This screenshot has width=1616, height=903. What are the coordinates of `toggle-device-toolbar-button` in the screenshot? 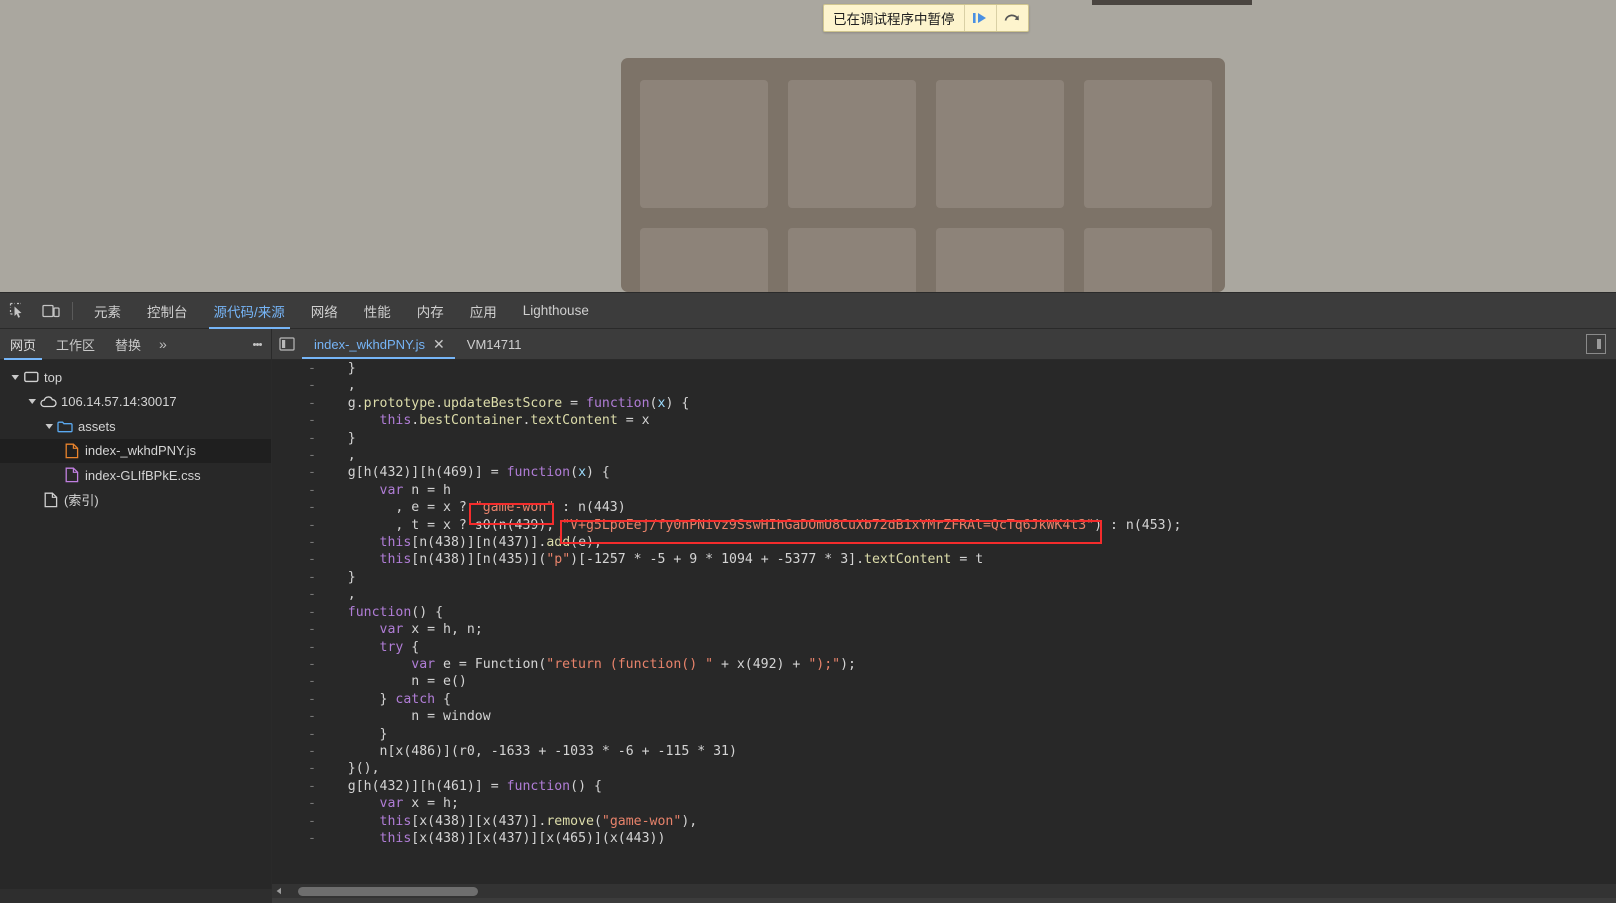 It's located at (51, 311).